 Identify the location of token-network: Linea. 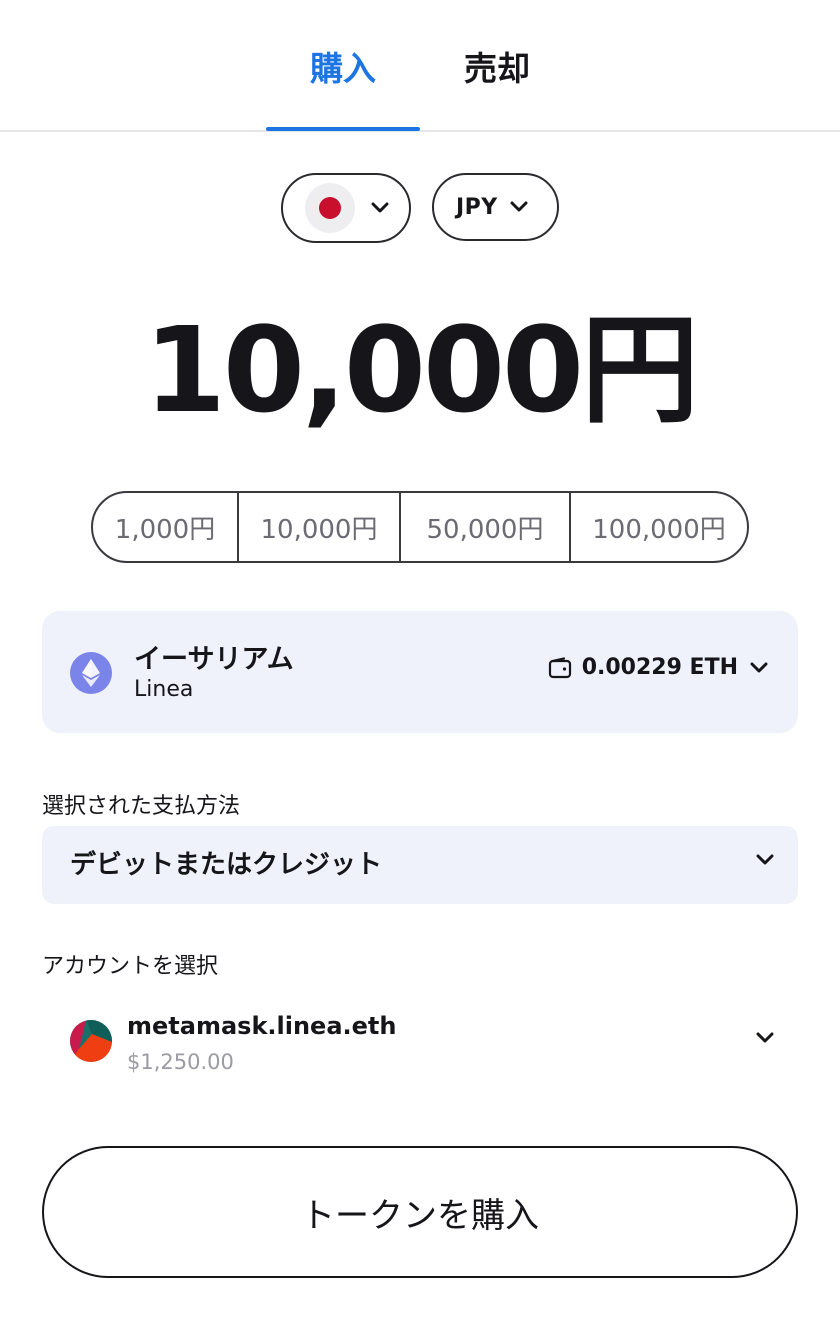
(164, 689).